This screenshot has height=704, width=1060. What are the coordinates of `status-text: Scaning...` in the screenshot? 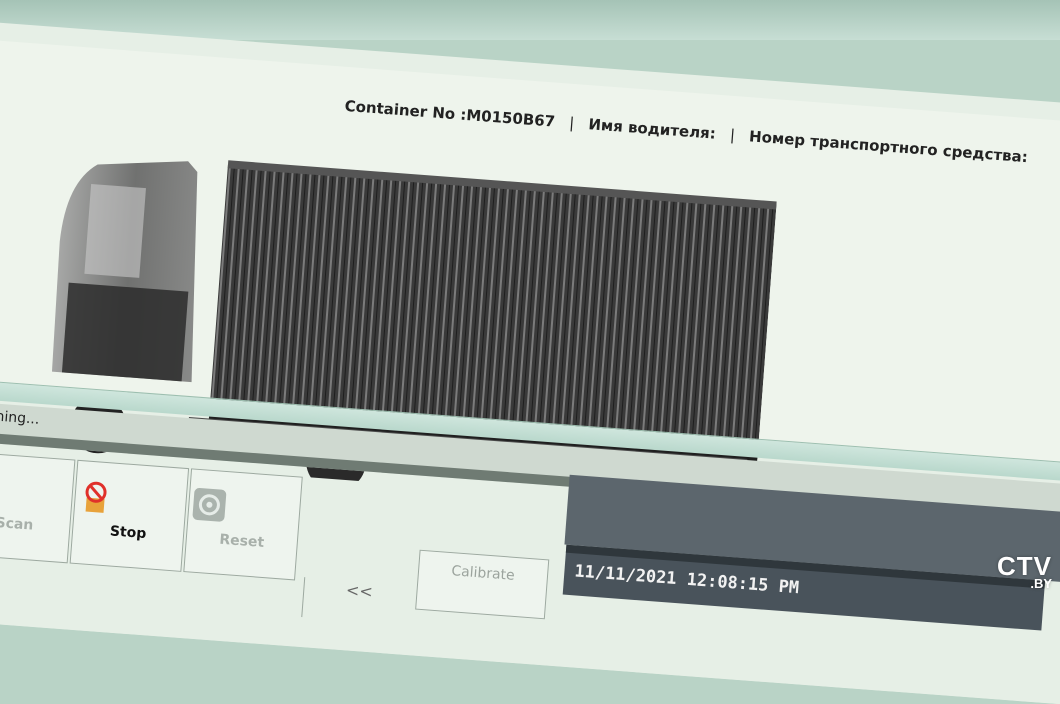 It's located at (20, 417).